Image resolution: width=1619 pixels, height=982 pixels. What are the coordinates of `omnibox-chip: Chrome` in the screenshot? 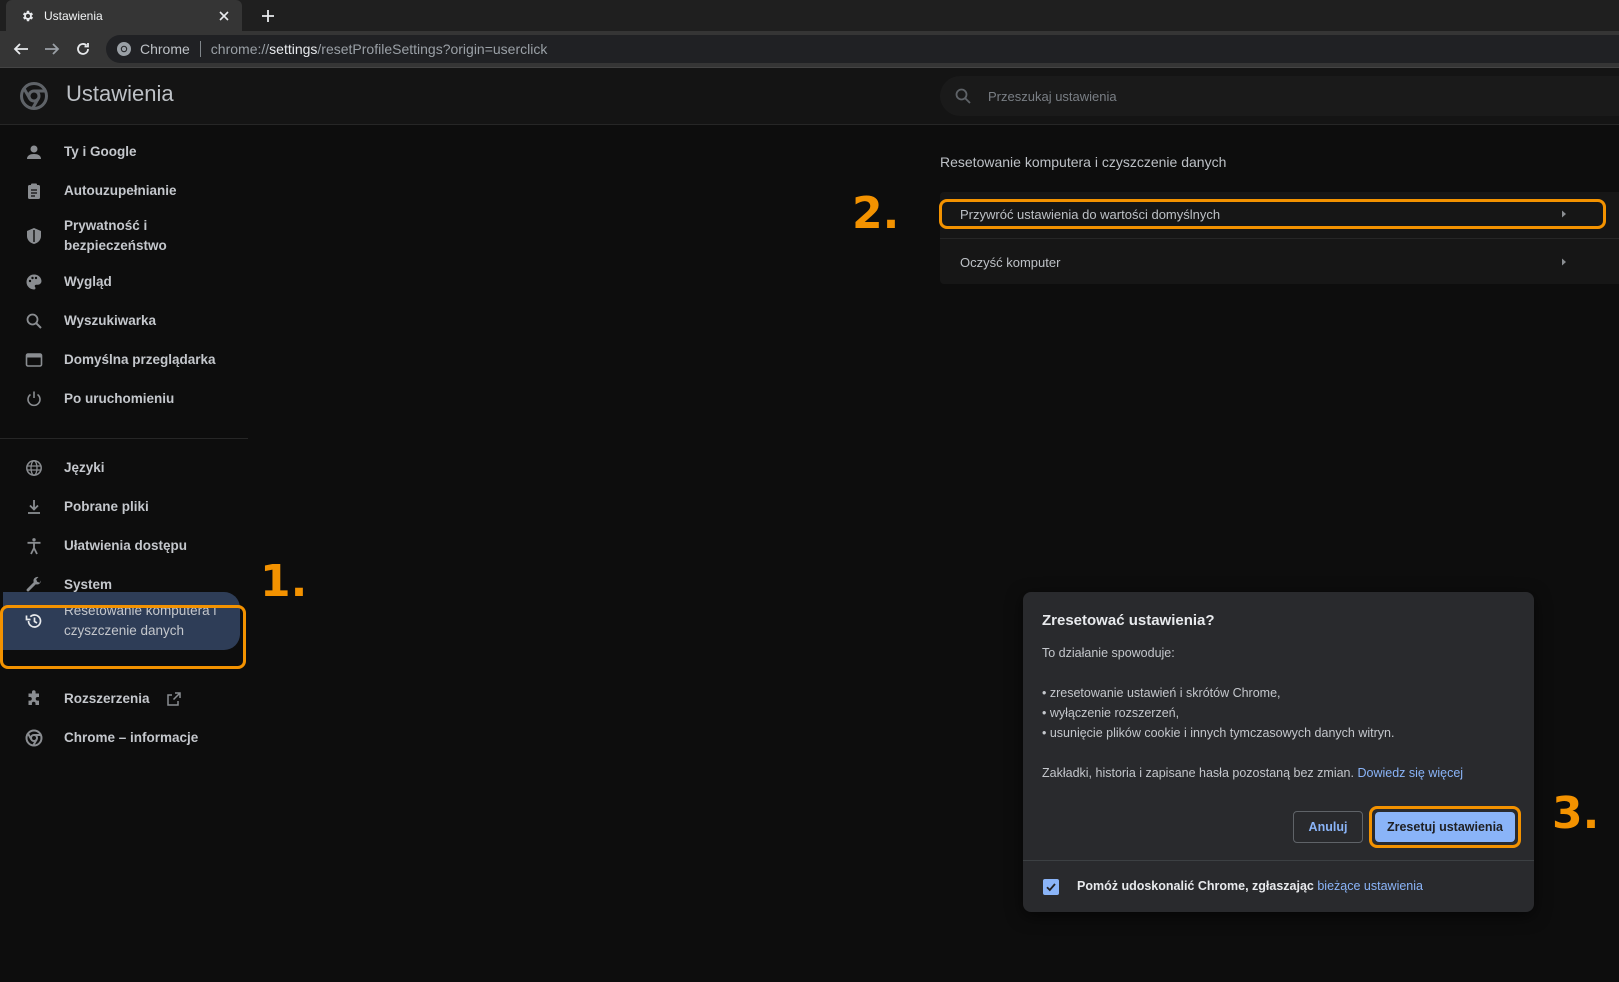 It's located at (165, 49).